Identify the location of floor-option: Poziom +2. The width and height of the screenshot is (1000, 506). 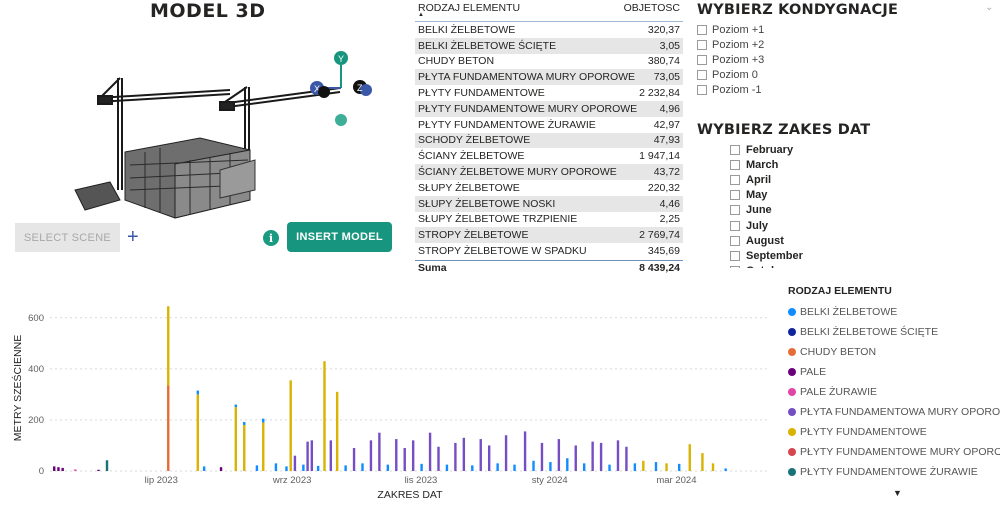
(730, 44).